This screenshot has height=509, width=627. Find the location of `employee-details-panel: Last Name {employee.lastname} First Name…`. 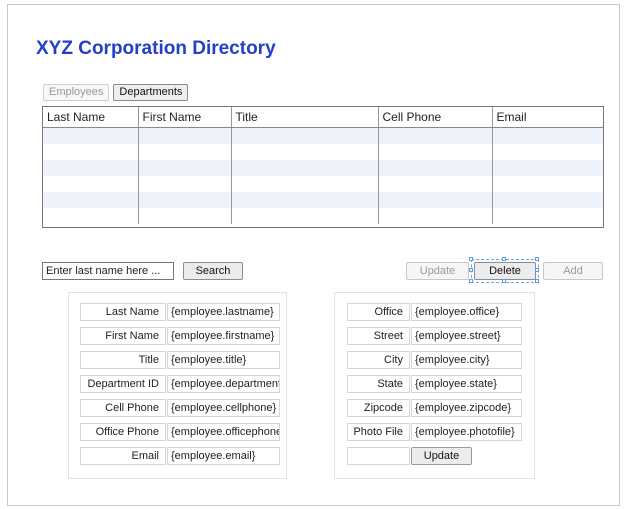

employee-details-panel: Last Name {employee.lastname} First Name… is located at coordinates (177, 385).